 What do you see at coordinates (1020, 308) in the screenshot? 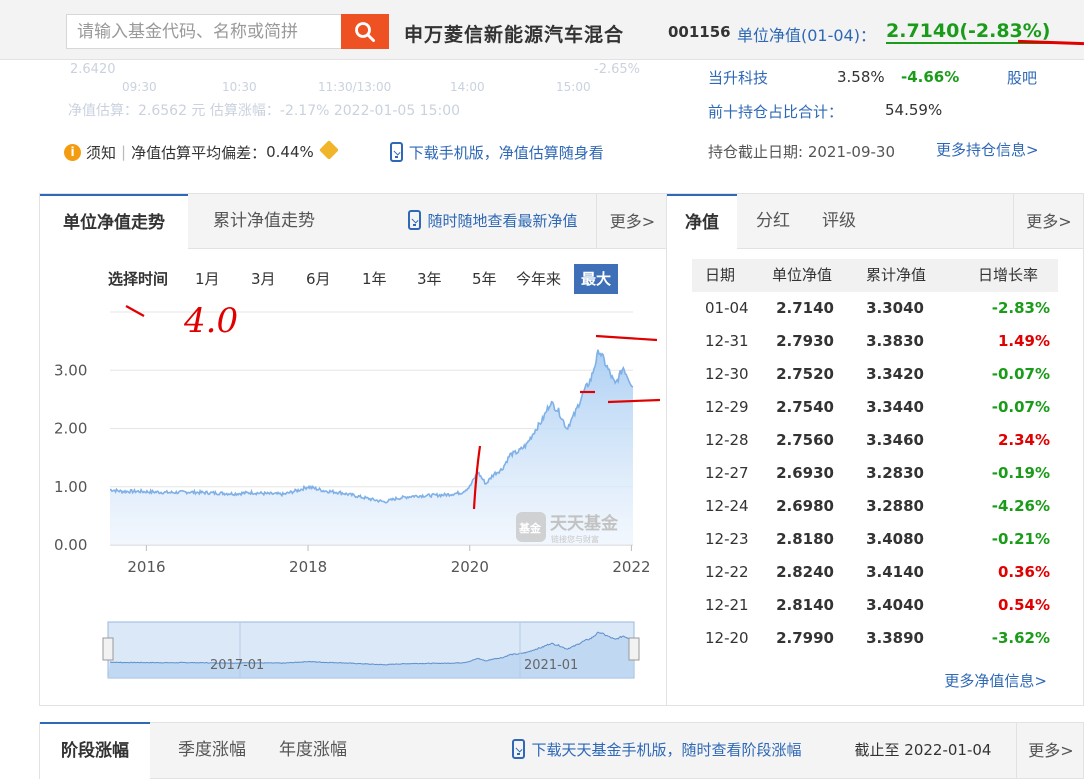
I see `row-daily-rate: -2.83%` at bounding box center [1020, 308].